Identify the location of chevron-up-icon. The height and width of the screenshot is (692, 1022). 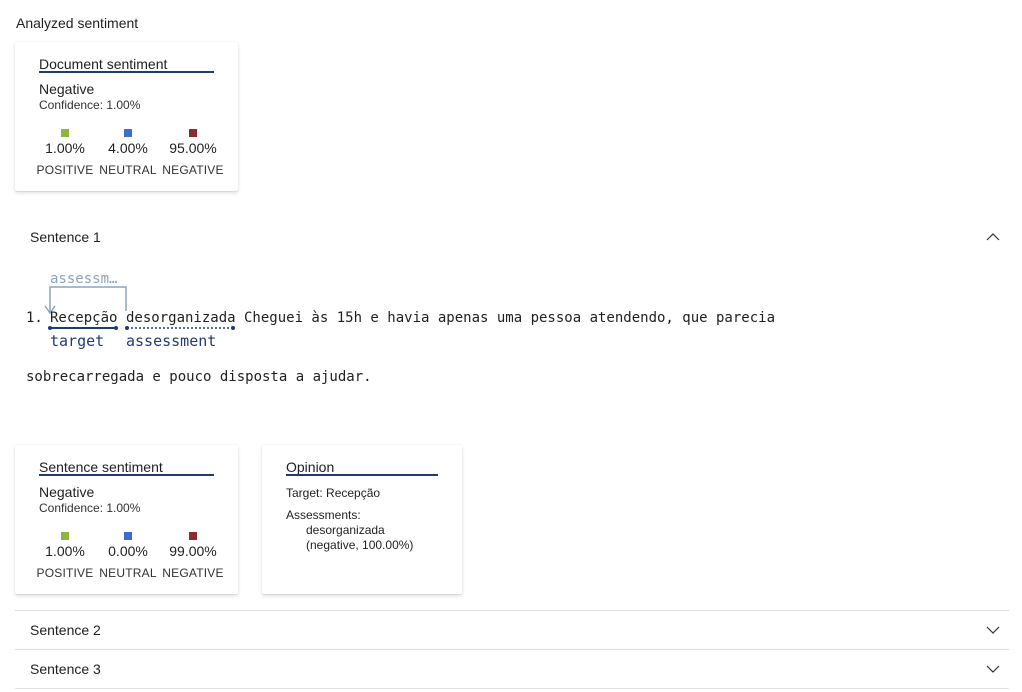
(993, 237).